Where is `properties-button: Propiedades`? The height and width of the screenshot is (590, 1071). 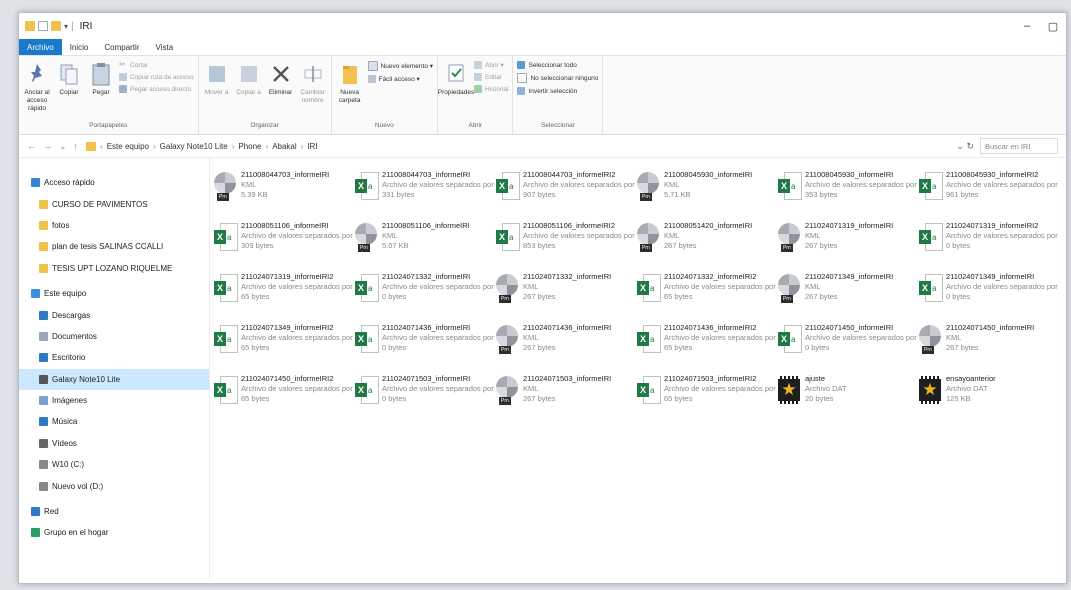
properties-button: Propiedades is located at coordinates (456, 77).